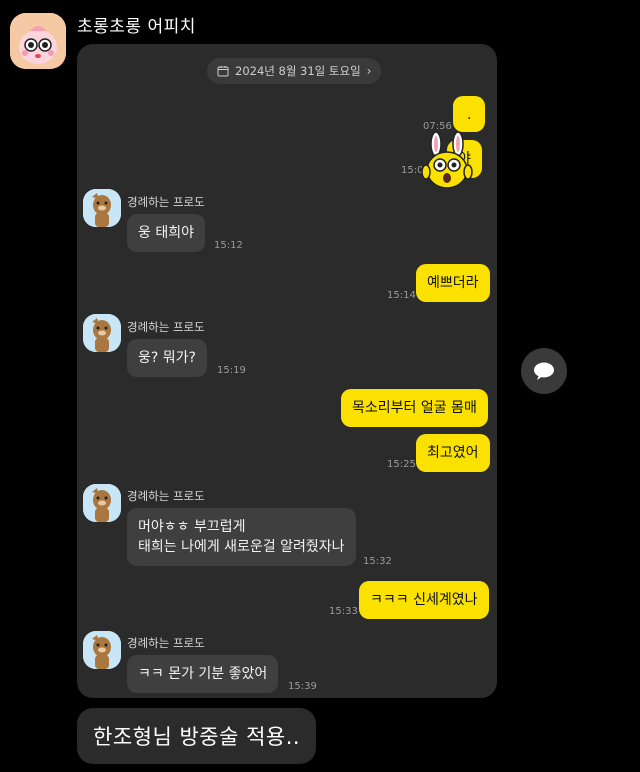 The image size is (640, 772). I want to click on incoming-message: 머야ㅎㅎ 부끄럽게 태희는 나에게 새로운걸 알려줬자나, so click(241, 537).